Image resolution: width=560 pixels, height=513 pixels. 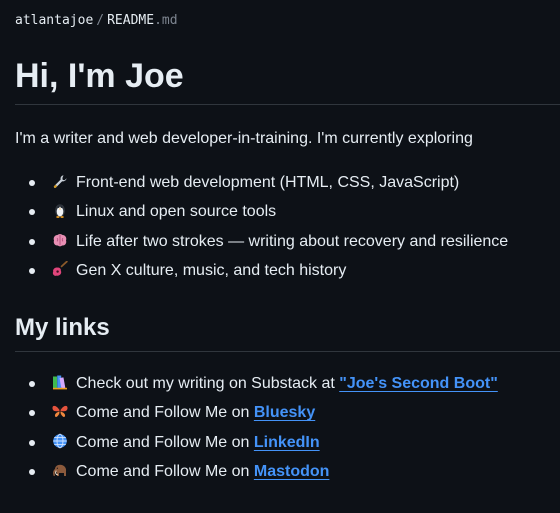 What do you see at coordinates (60, 382) in the screenshot?
I see `books-icon` at bounding box center [60, 382].